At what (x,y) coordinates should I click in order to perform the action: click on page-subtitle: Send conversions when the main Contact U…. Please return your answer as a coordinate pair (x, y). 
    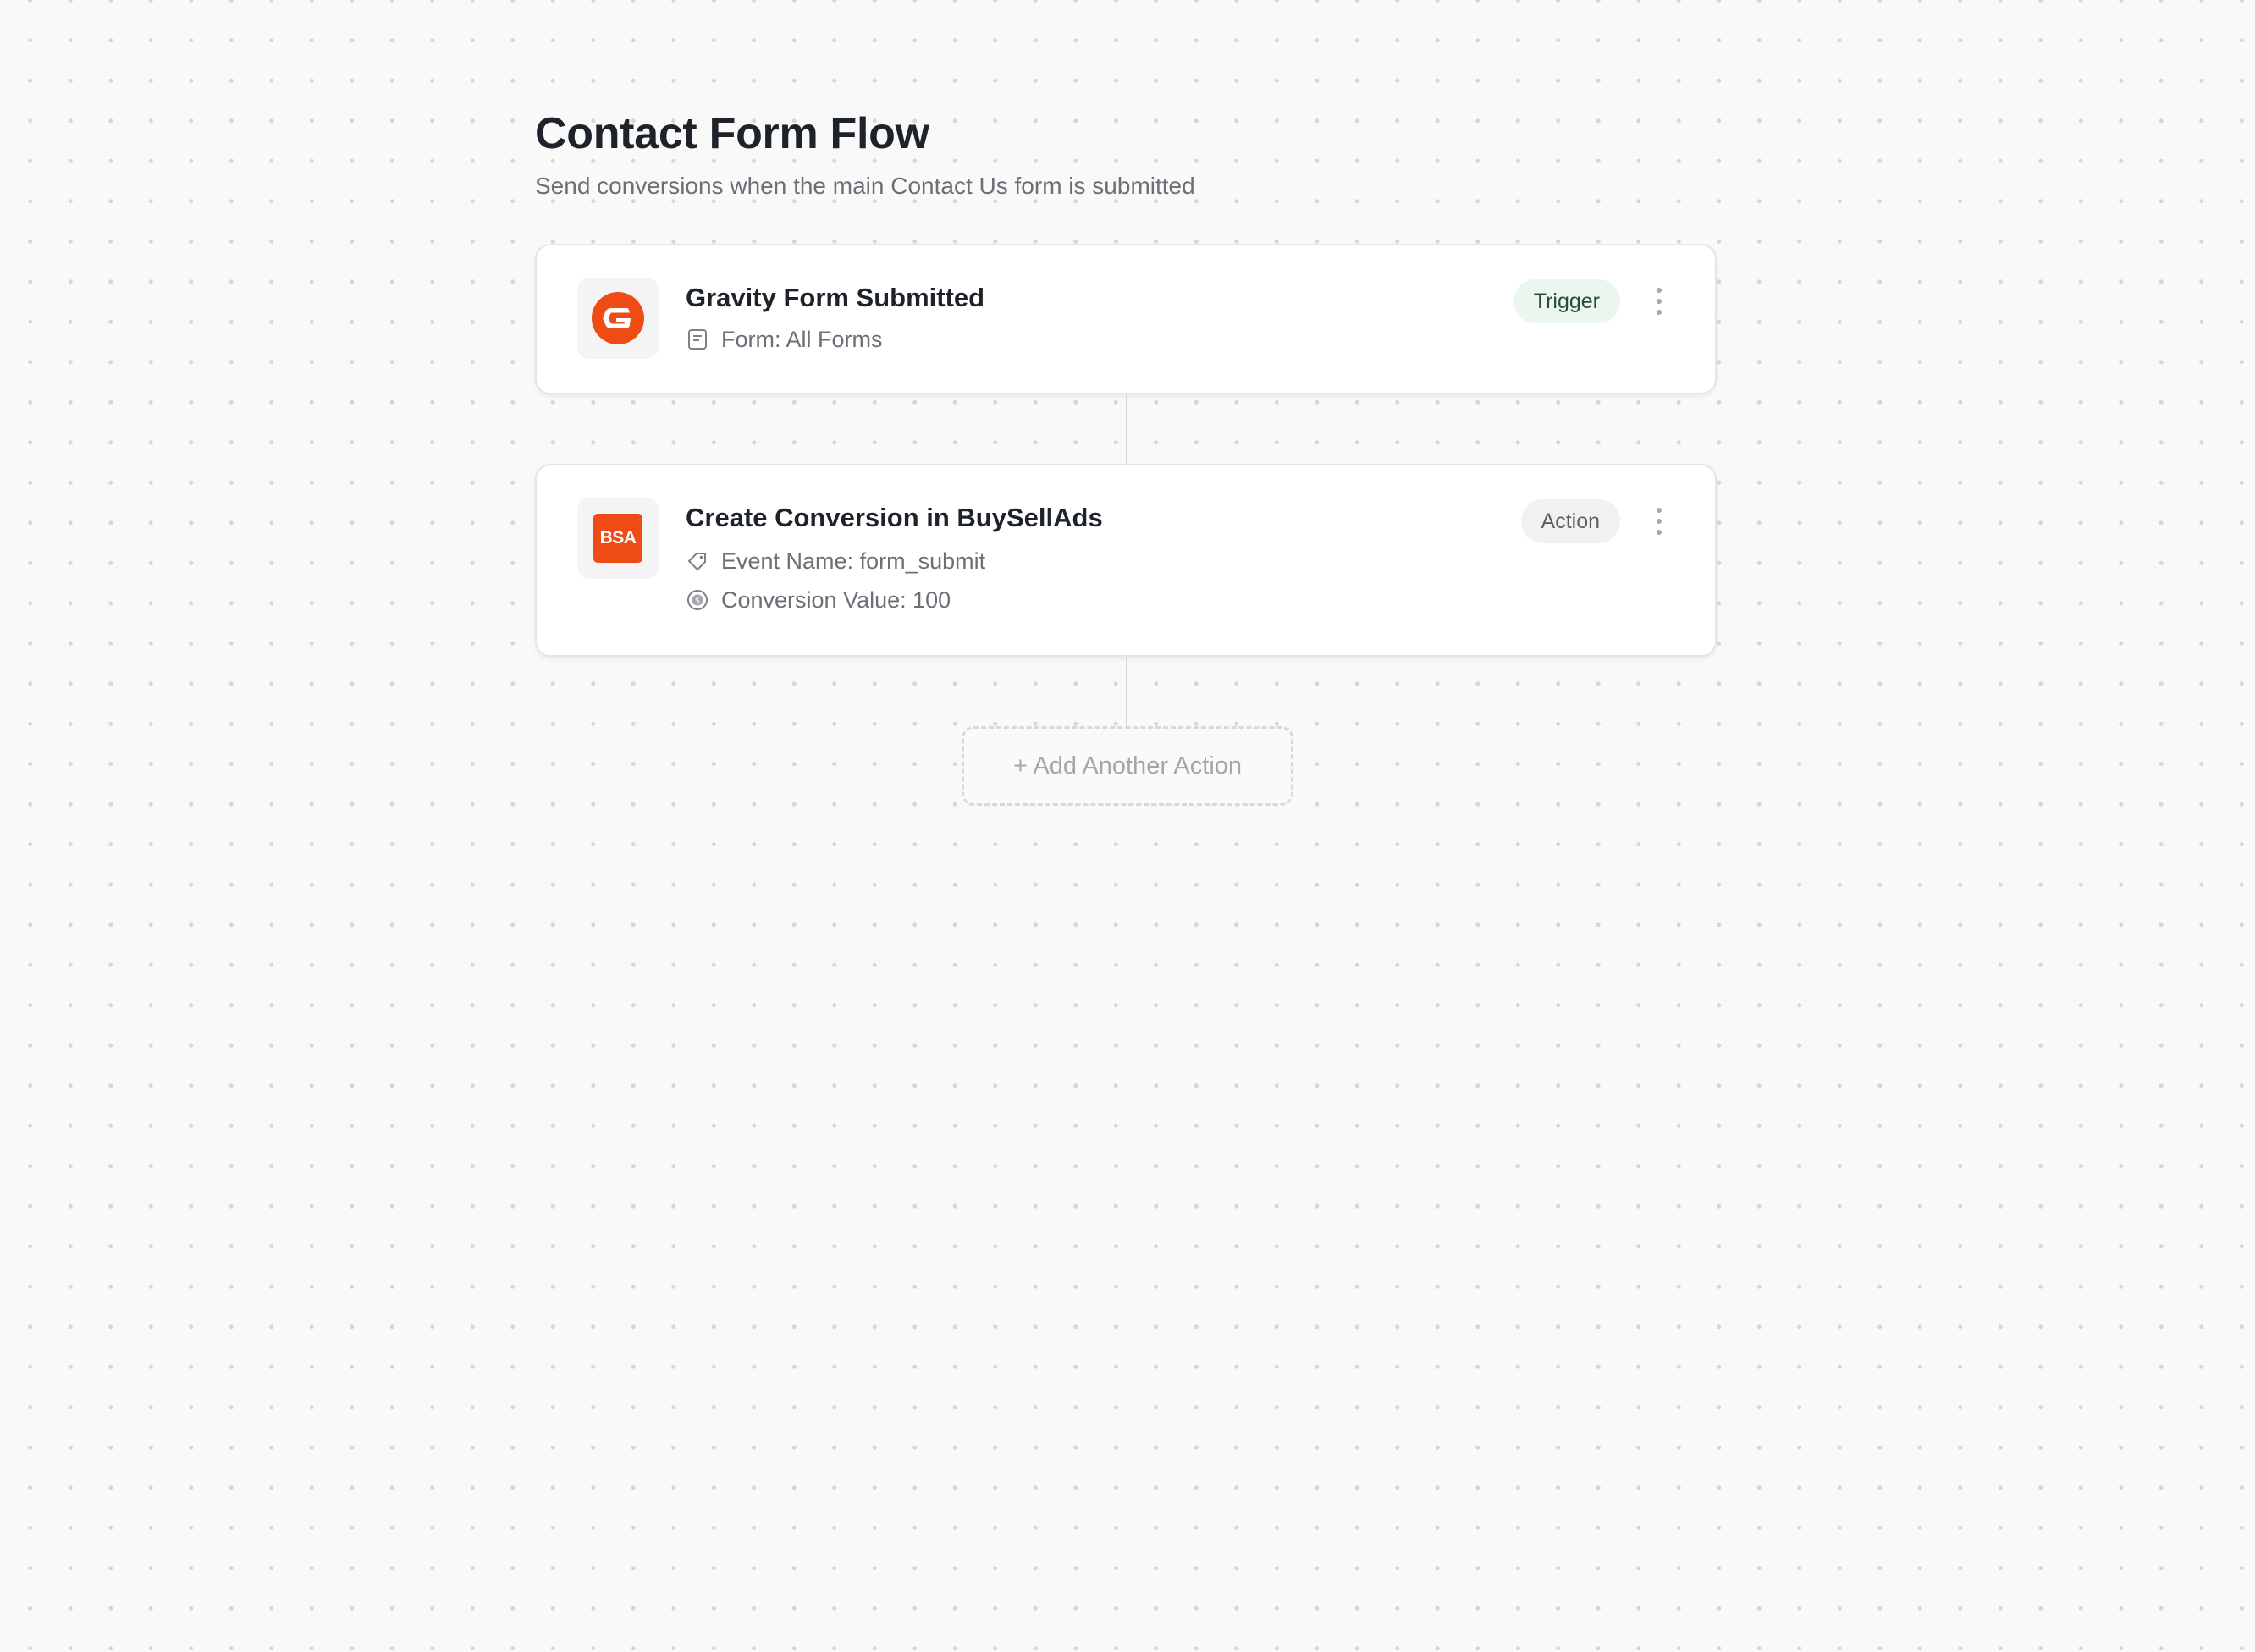
    Looking at the image, I should click on (865, 186).